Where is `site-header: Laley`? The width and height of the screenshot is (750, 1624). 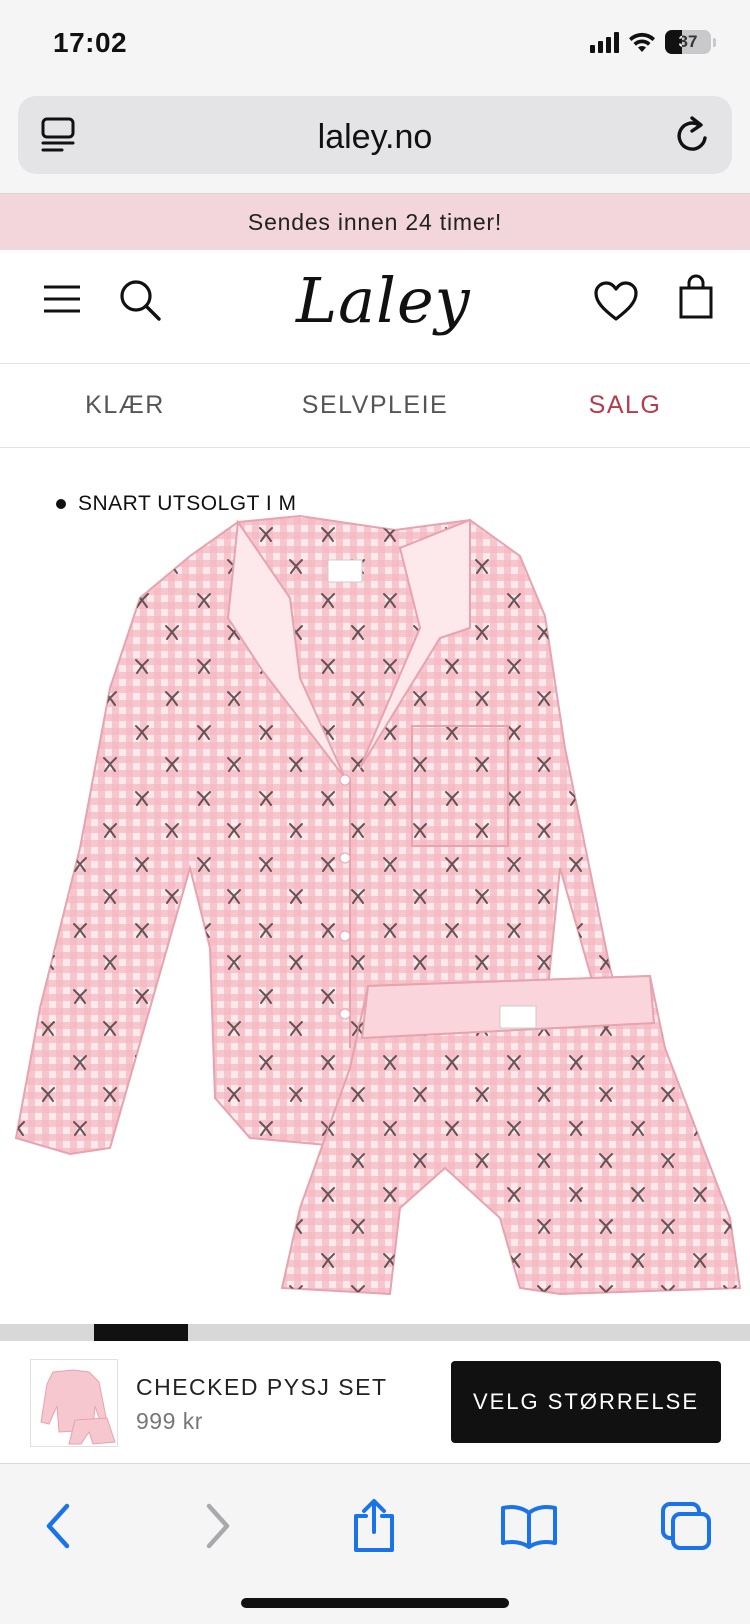 site-header: Laley is located at coordinates (375, 307).